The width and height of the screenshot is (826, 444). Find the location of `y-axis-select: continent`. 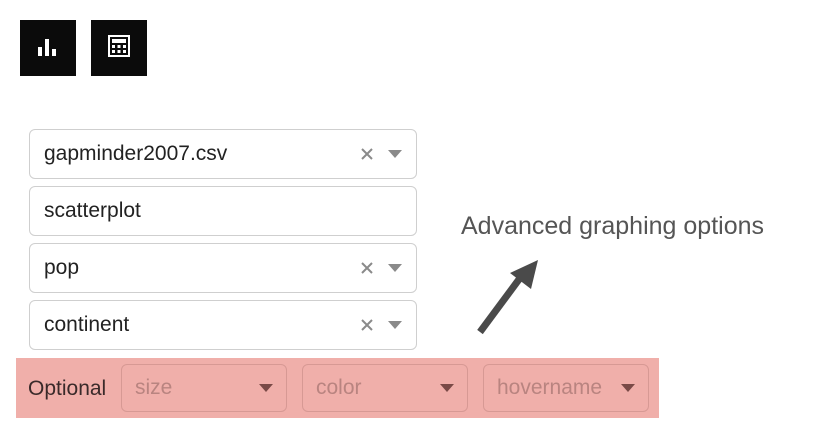

y-axis-select: continent is located at coordinates (223, 325).